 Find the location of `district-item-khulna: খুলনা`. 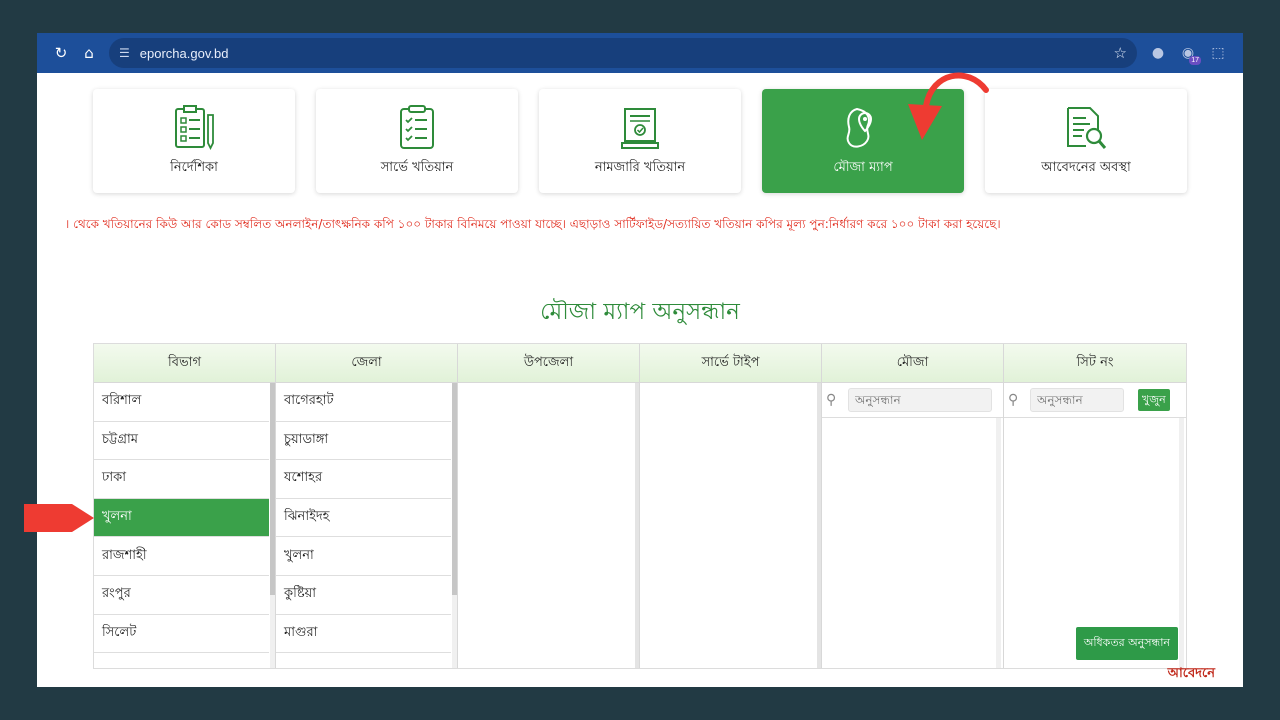

district-item-khulna: খুলনা is located at coordinates (363, 556).